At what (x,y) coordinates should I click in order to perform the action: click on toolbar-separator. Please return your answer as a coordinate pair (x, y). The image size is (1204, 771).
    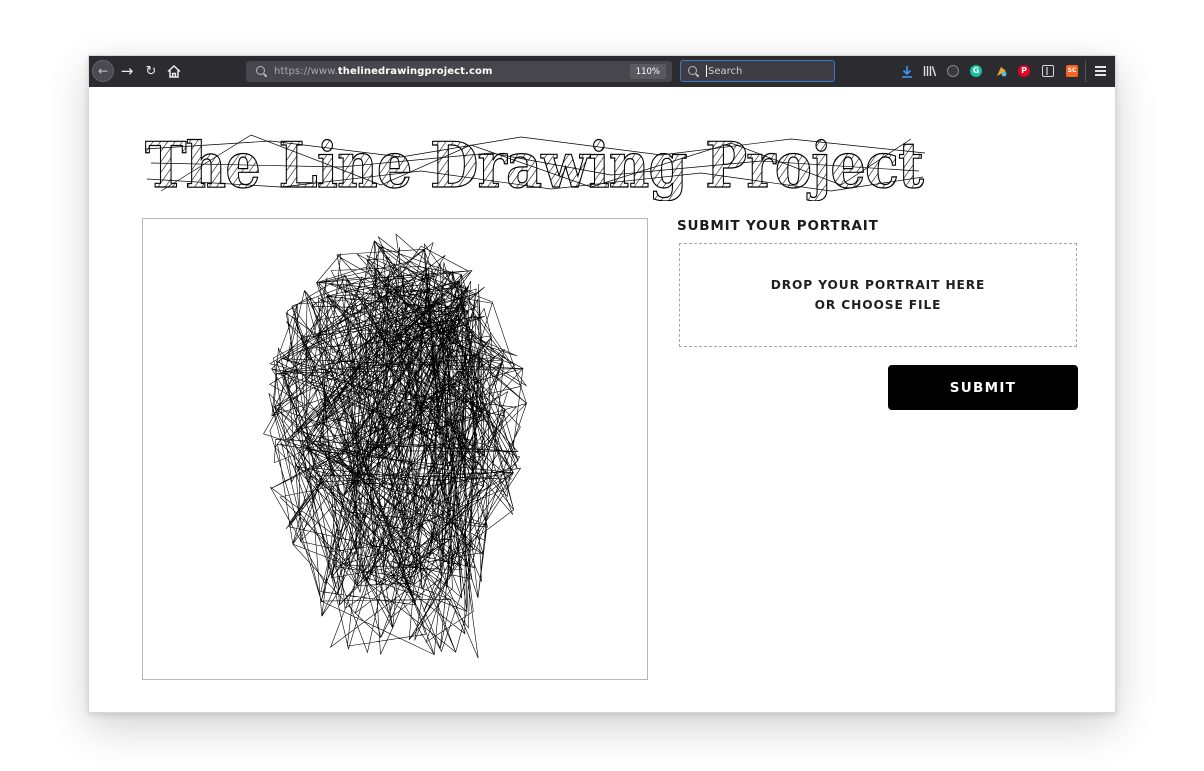
    Looking at the image, I should click on (1085, 71).